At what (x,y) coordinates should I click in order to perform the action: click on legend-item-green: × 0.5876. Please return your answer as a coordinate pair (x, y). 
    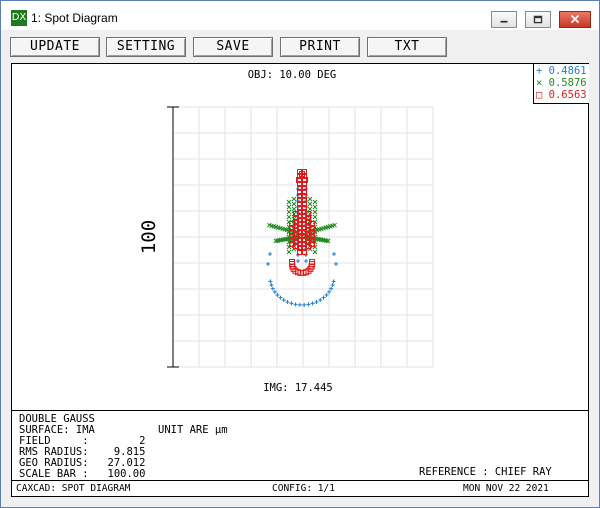
    Looking at the image, I should click on (561, 83).